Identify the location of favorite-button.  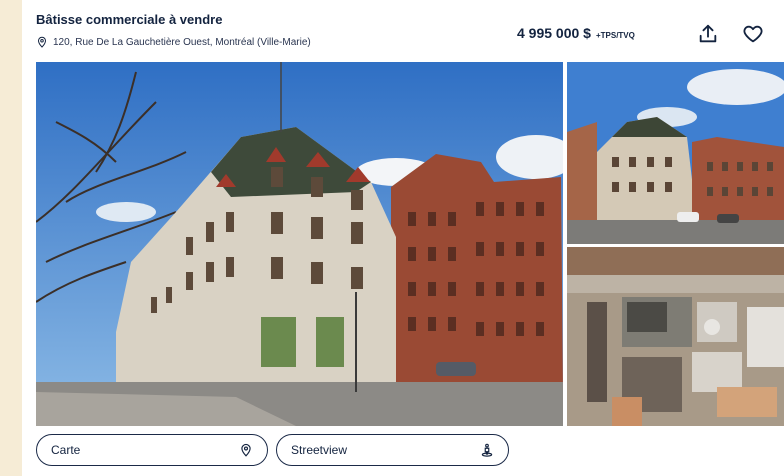
(753, 34).